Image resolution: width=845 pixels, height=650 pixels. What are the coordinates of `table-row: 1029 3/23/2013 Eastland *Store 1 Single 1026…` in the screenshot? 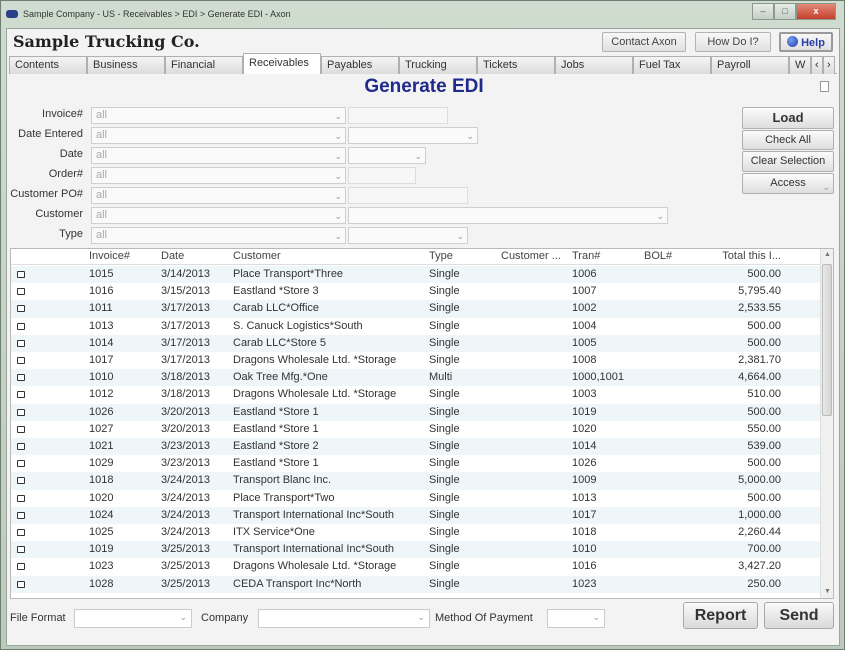 It's located at (416, 463).